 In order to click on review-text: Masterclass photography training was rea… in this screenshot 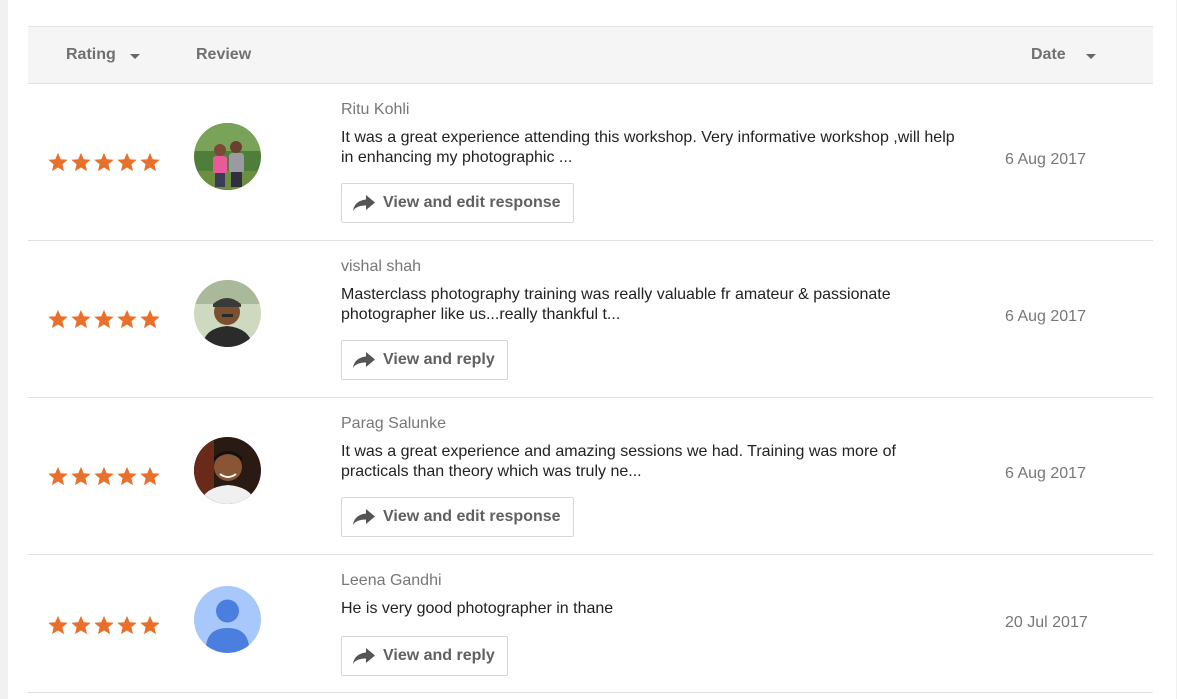, I will do `click(616, 304)`.